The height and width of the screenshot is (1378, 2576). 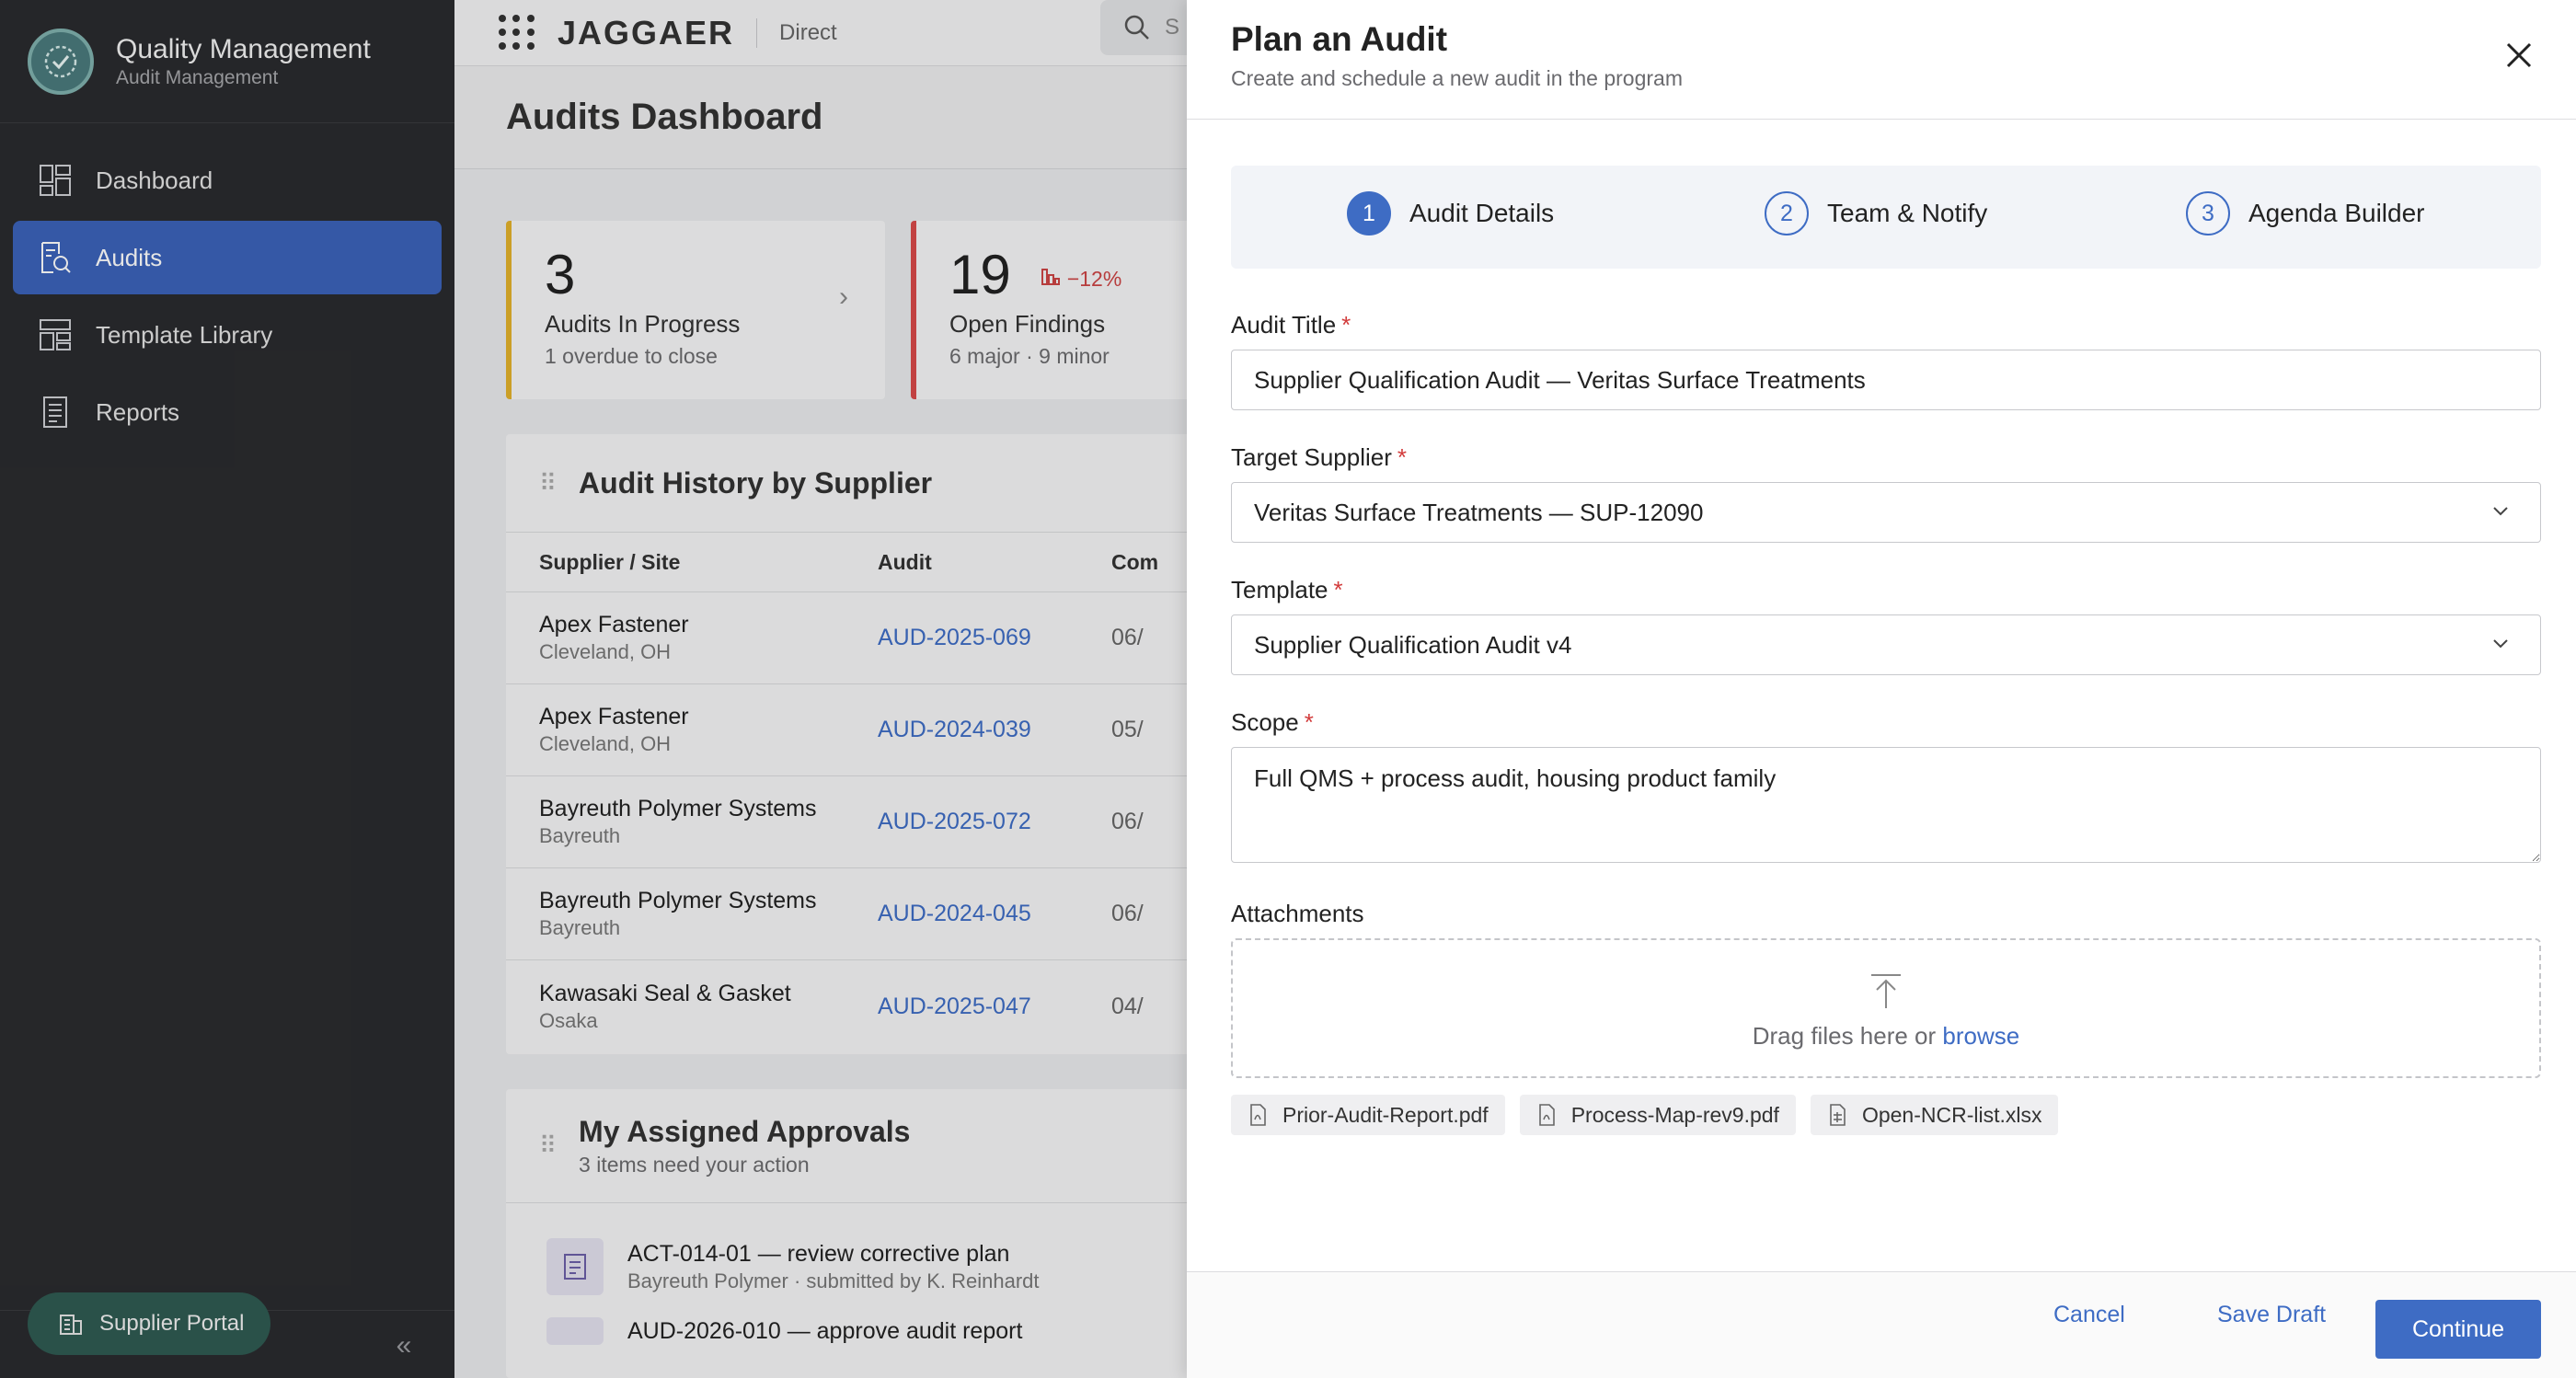 What do you see at coordinates (1413, 644) in the screenshot?
I see `template-value: Supplier Qualification Audit v4` at bounding box center [1413, 644].